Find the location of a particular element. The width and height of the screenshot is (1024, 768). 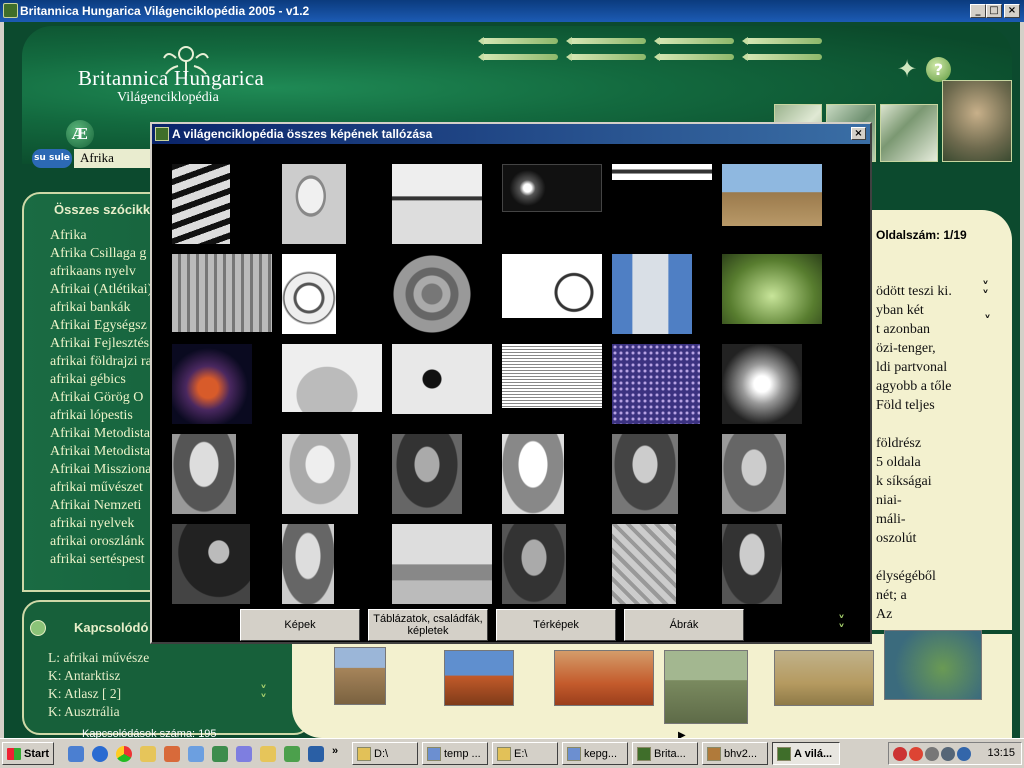

monitor-icon is located at coordinates (964, 754).